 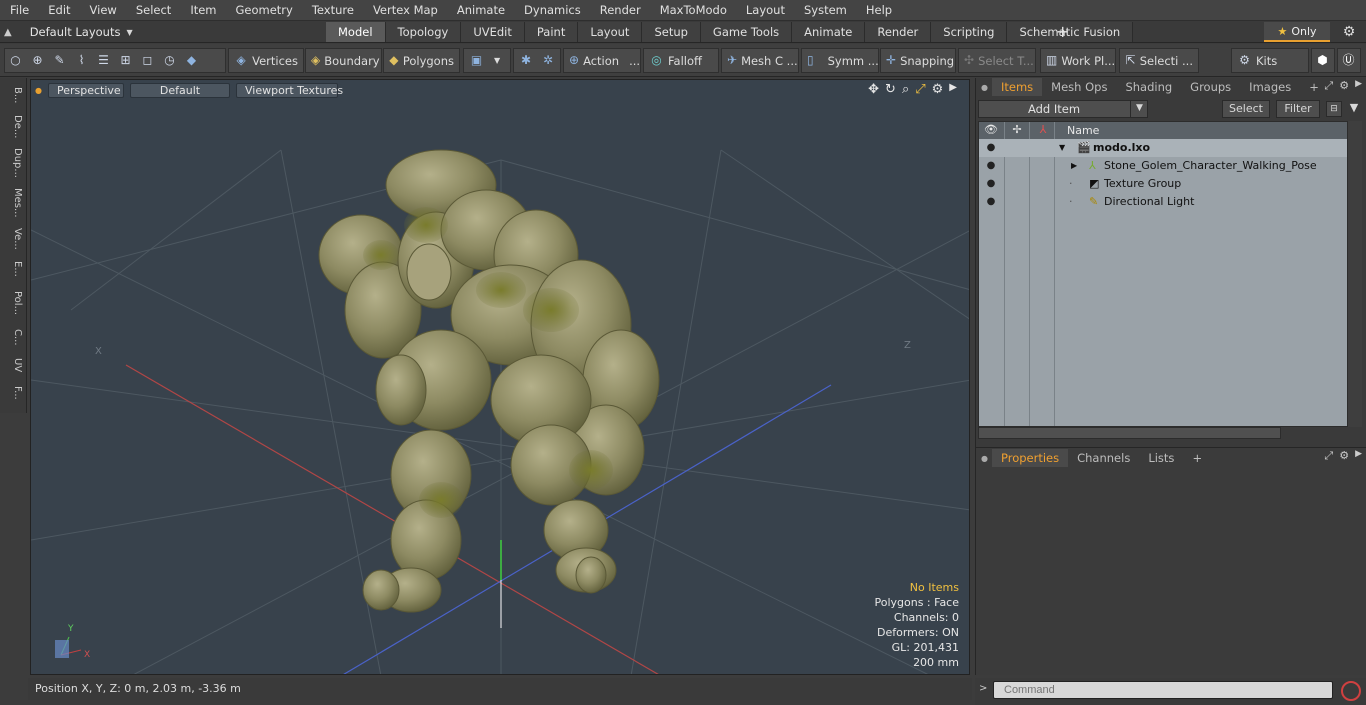 I want to click on tab-game-tools: Game Tools, so click(x=746, y=32).